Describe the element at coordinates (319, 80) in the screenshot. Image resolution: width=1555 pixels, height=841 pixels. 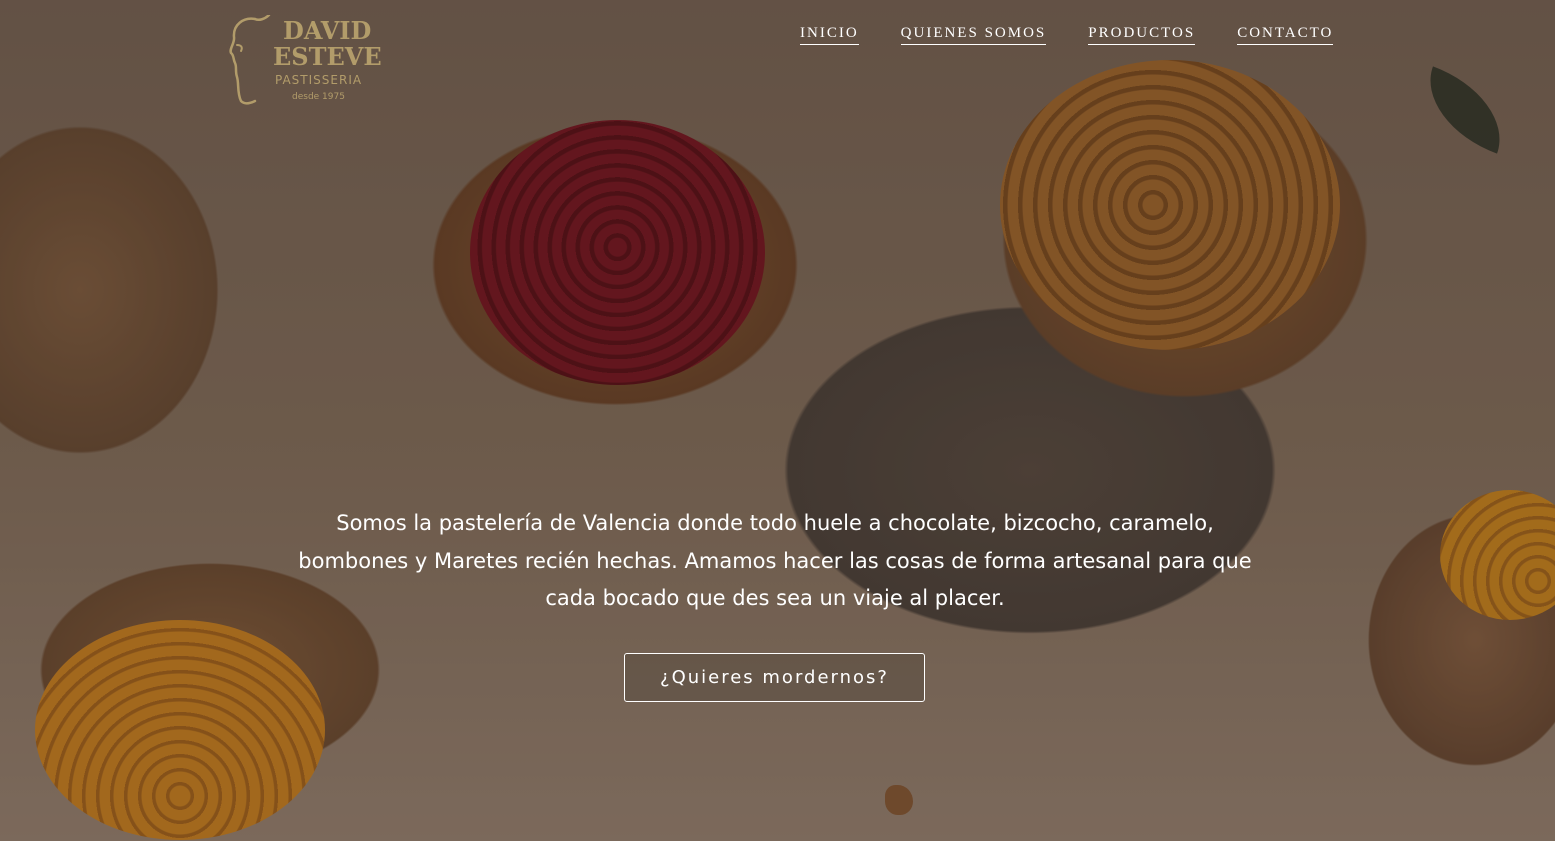
I see `brand-subtitle: PASTISSERIA` at that location.